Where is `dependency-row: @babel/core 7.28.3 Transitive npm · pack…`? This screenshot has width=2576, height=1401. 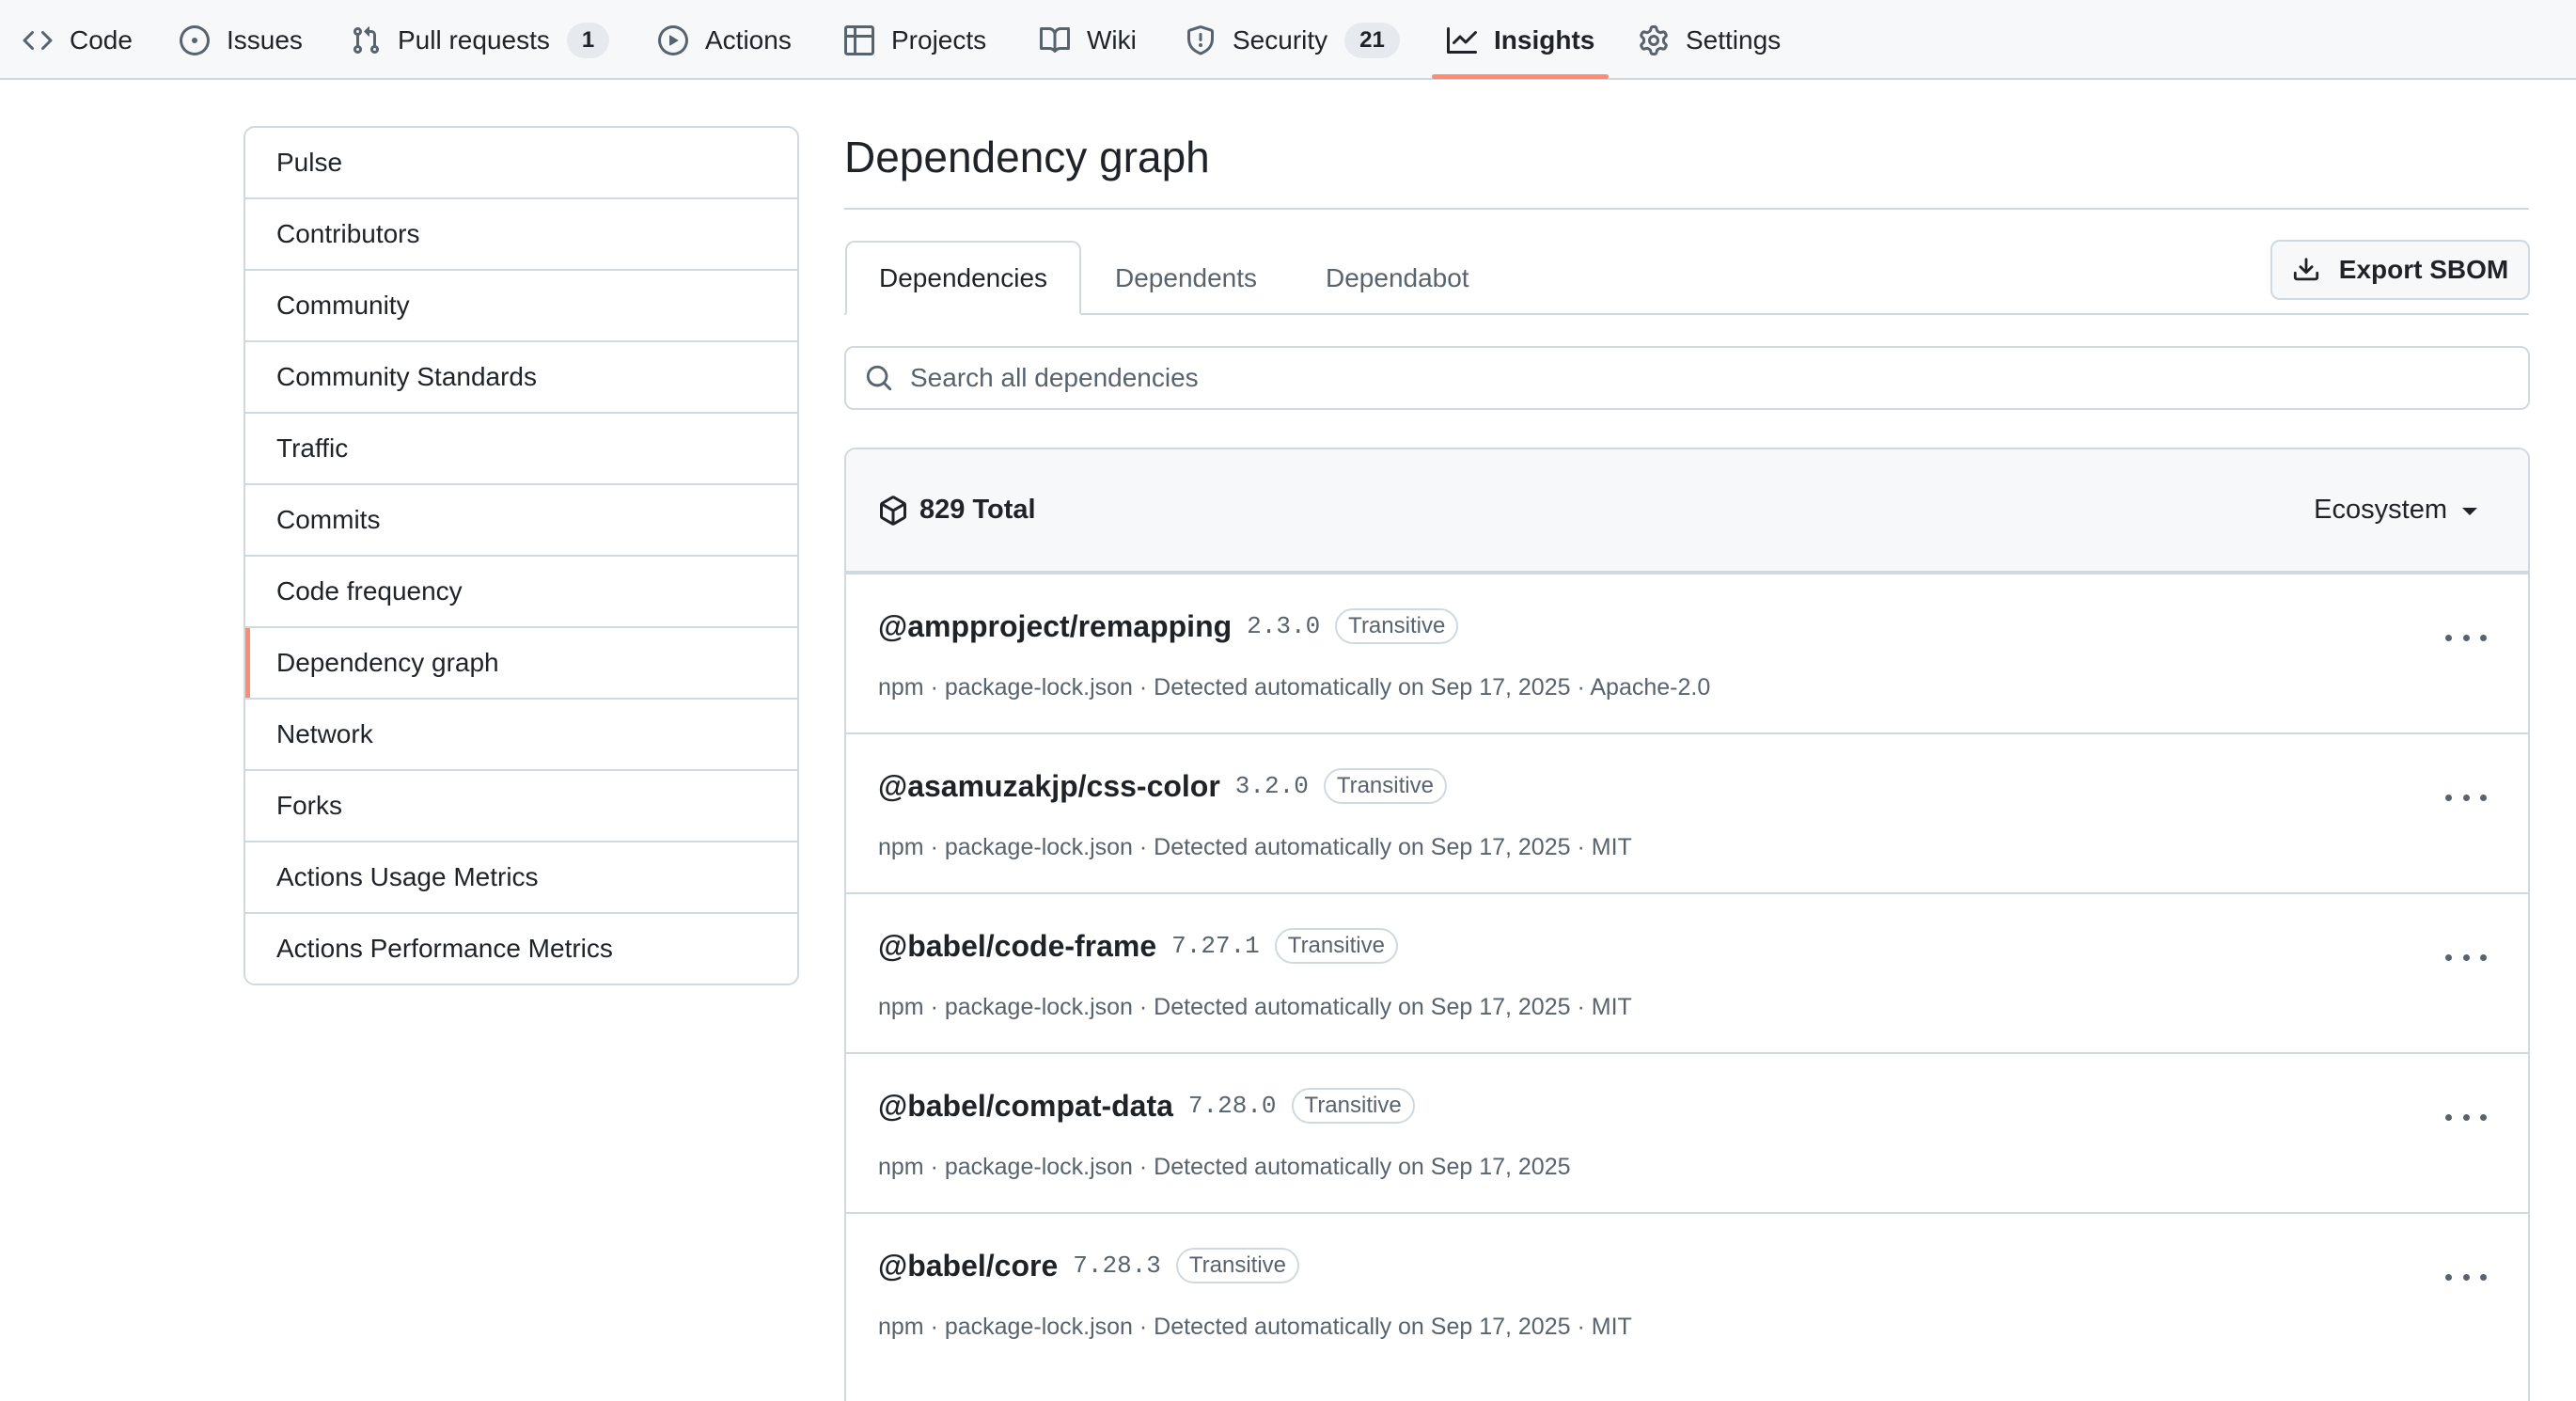 dependency-row: @babel/core 7.28.3 Transitive npm · pack… is located at coordinates (1687, 1292).